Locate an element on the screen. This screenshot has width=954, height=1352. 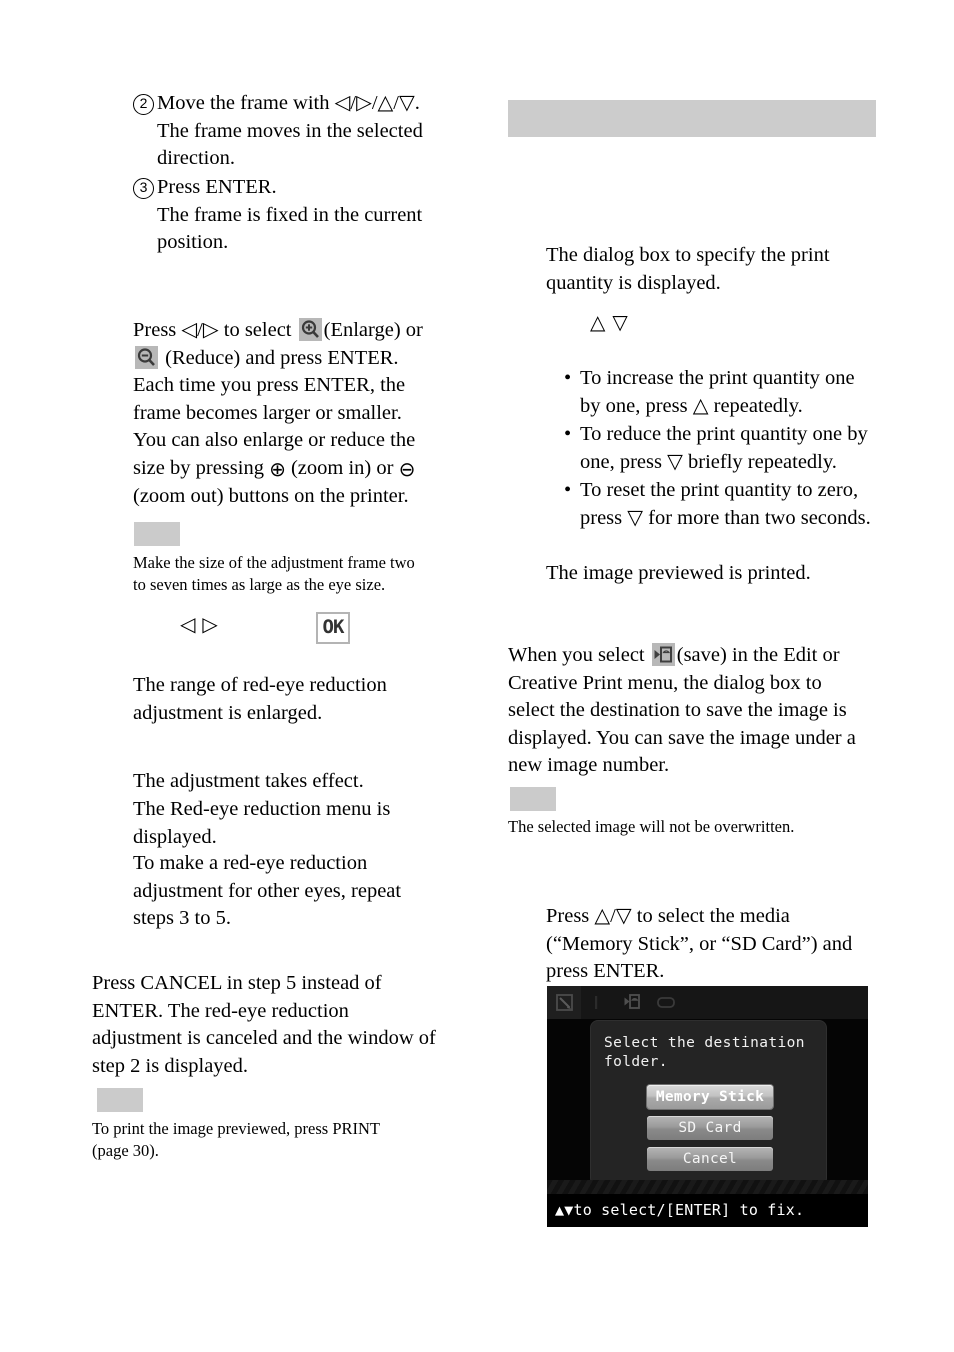
bullet-1-line-2: by one, press △ repeatedly. is located at coordinates (691, 405).